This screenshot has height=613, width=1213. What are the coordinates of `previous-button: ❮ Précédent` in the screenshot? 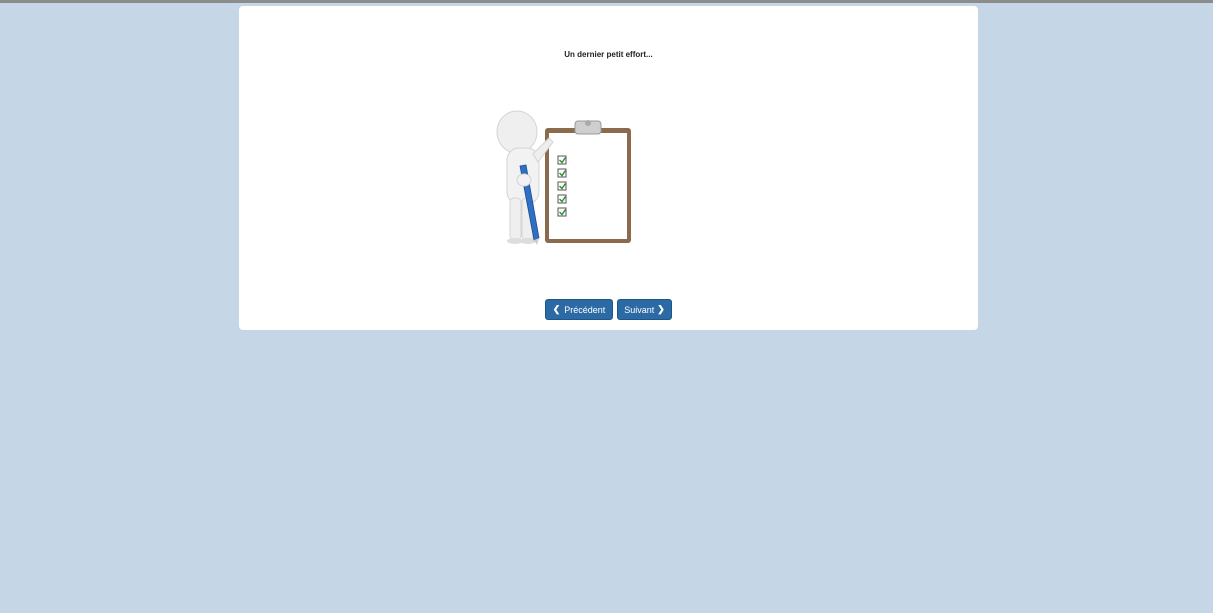 It's located at (579, 309).